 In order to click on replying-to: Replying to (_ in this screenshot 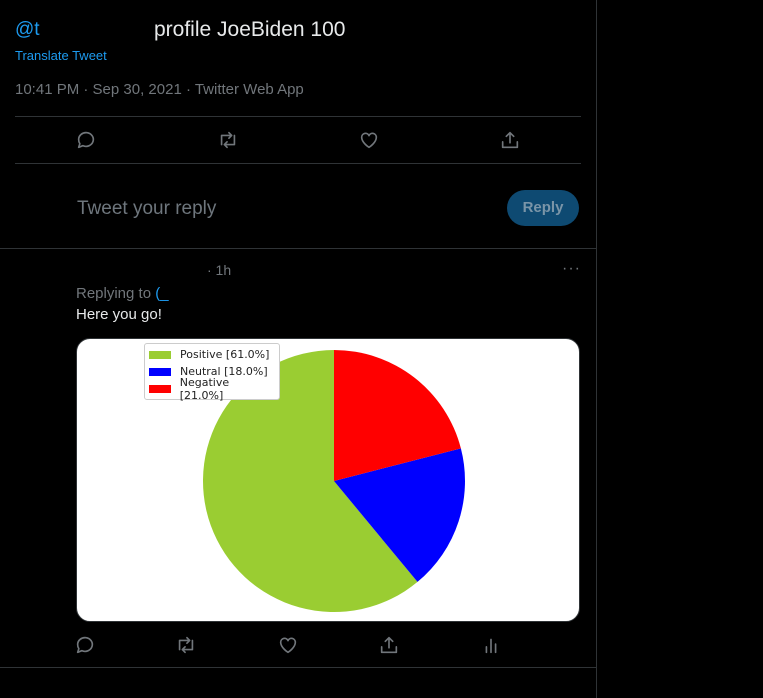, I will do `click(122, 293)`.